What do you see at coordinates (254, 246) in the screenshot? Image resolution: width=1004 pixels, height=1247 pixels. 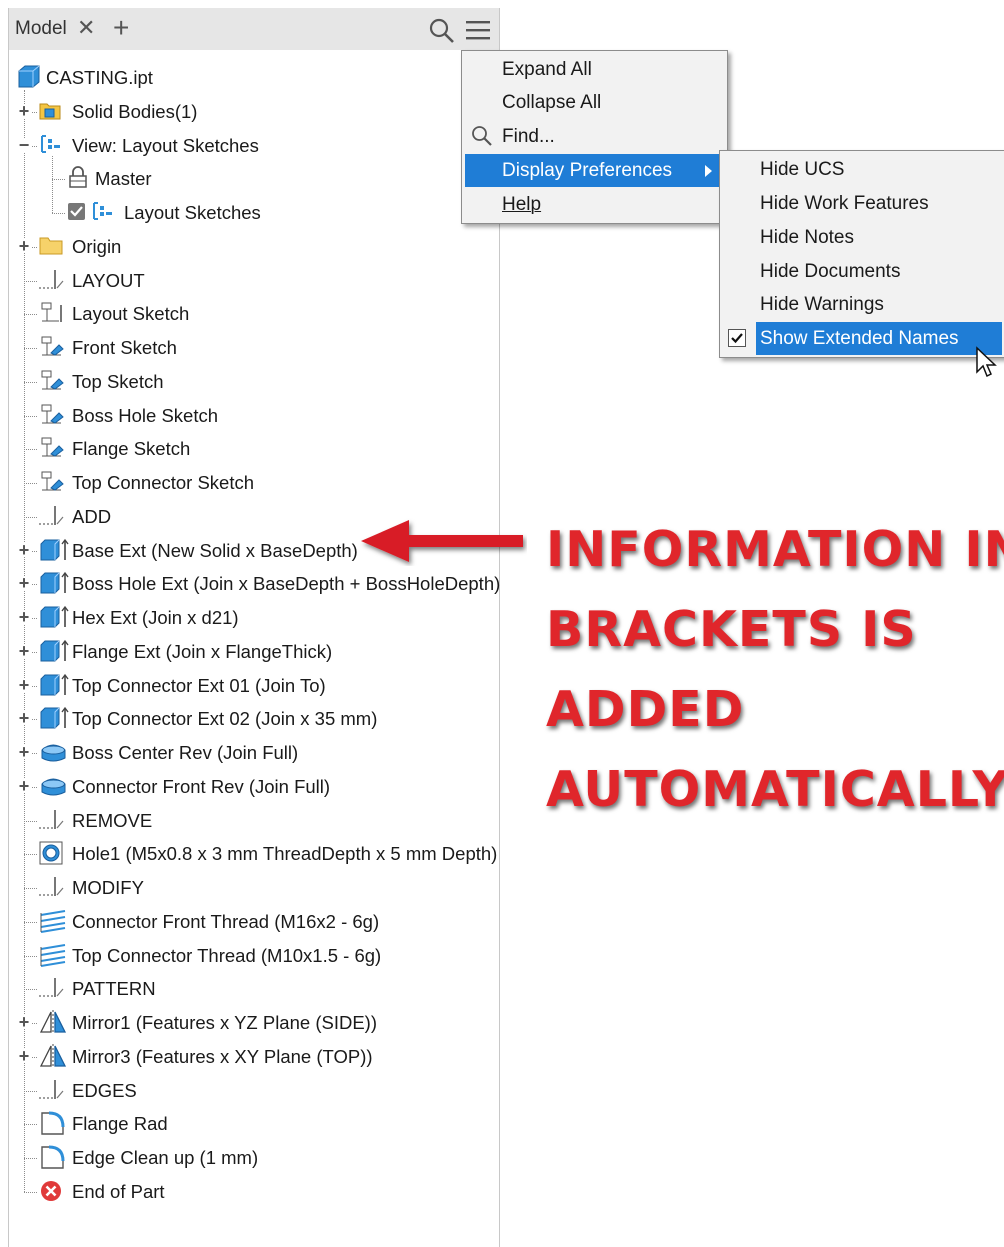 I see `tree-item-origin: + Origin` at bounding box center [254, 246].